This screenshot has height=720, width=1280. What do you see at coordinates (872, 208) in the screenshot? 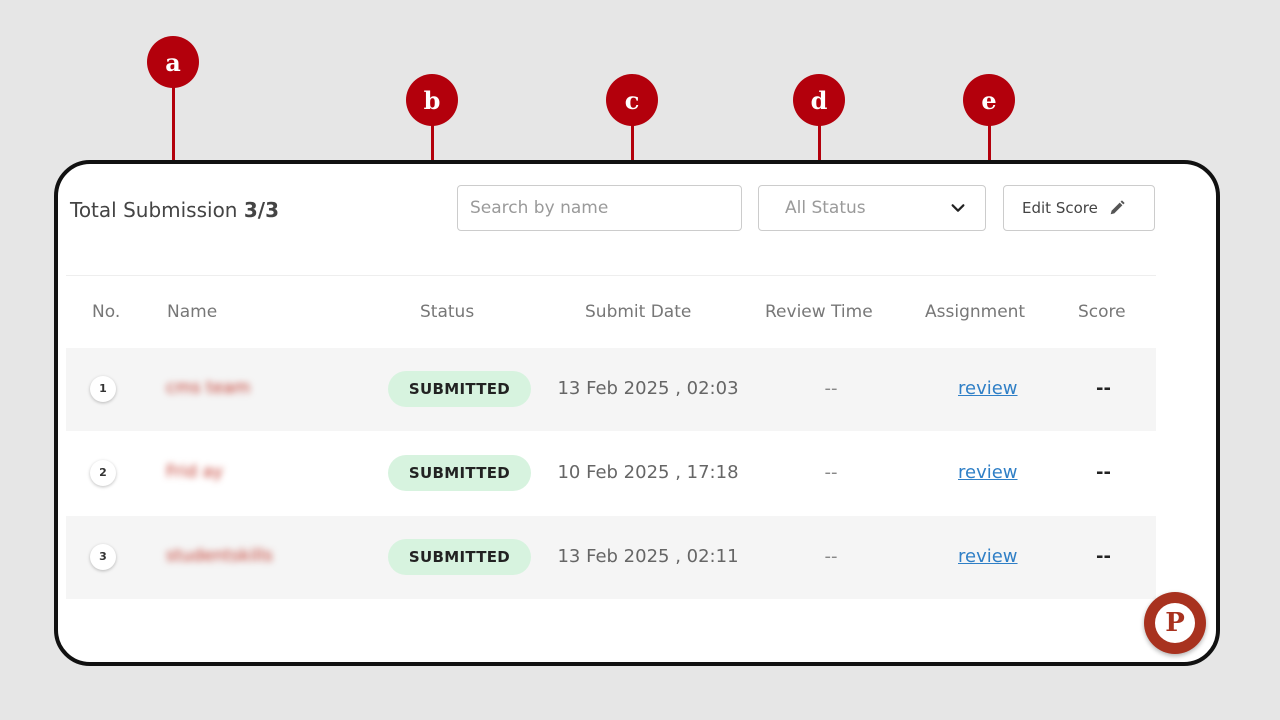
I see `status-filter-select: All Status` at bounding box center [872, 208].